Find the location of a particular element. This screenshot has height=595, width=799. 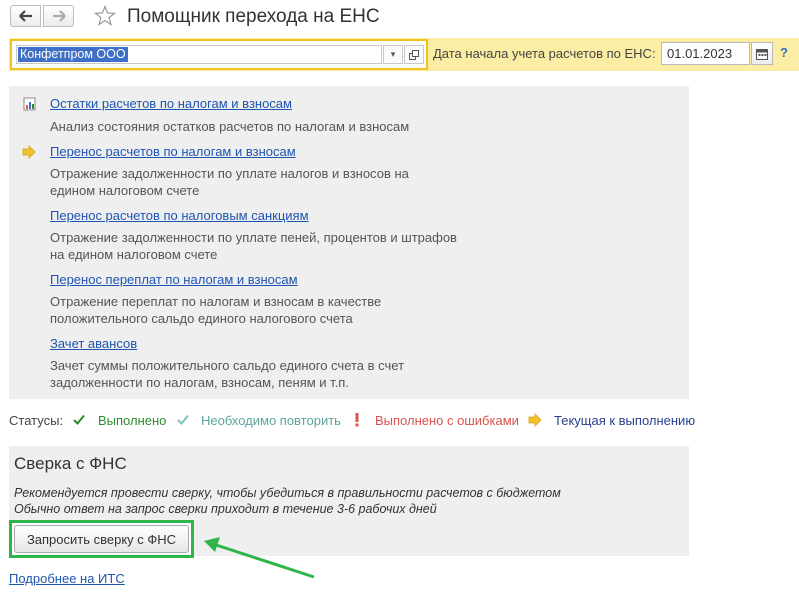

exclamation-icon is located at coordinates (357, 420).